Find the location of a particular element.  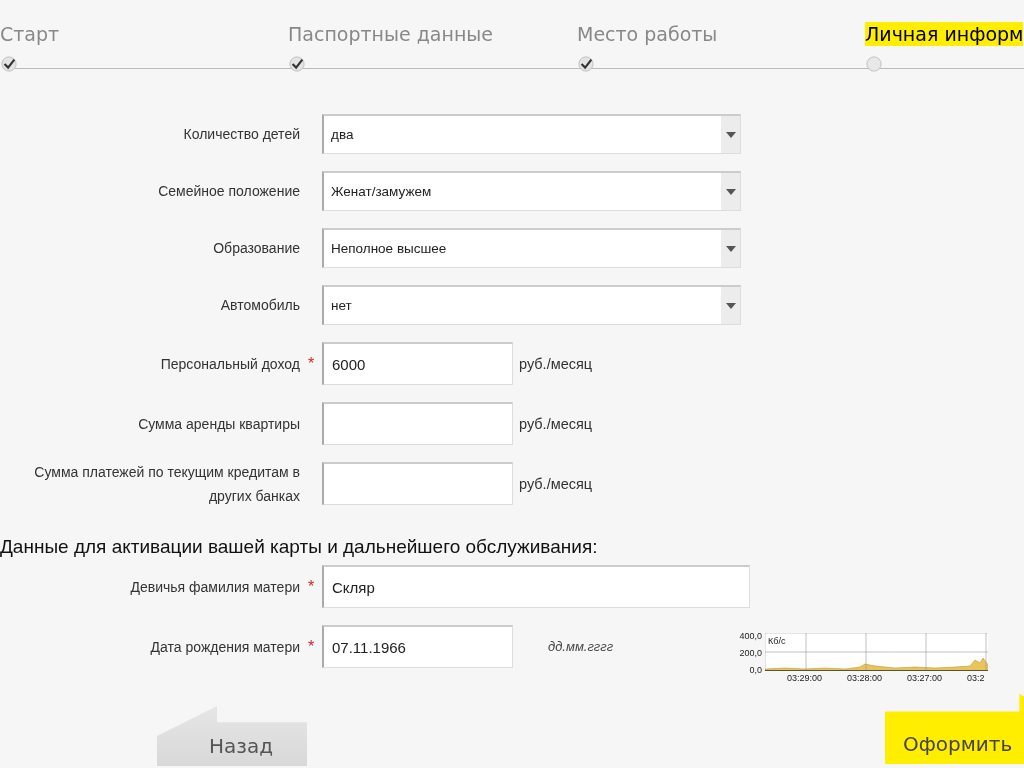

dropdown-field: Женат/замужем is located at coordinates (531, 191).